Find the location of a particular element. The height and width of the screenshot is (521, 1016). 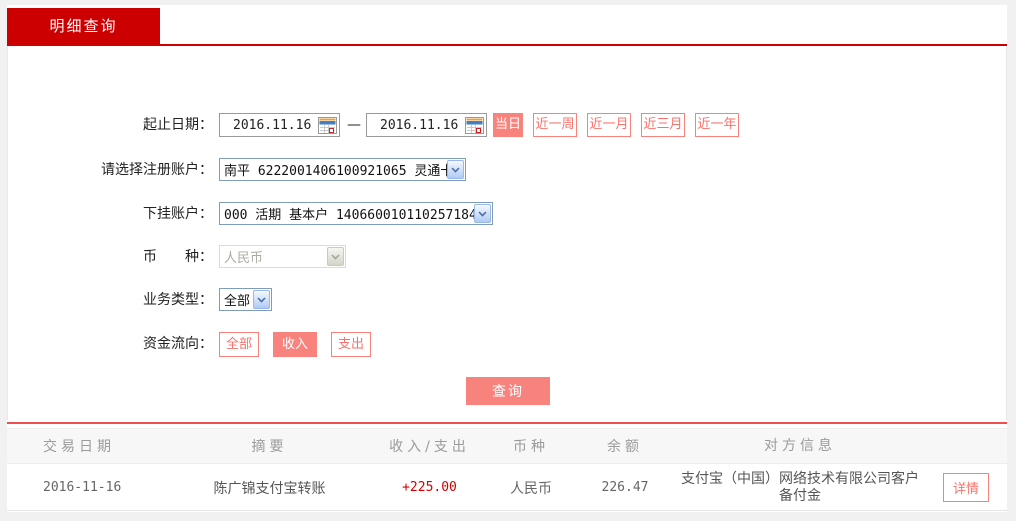

fund-flow-income-button: 收入 is located at coordinates (295, 344).